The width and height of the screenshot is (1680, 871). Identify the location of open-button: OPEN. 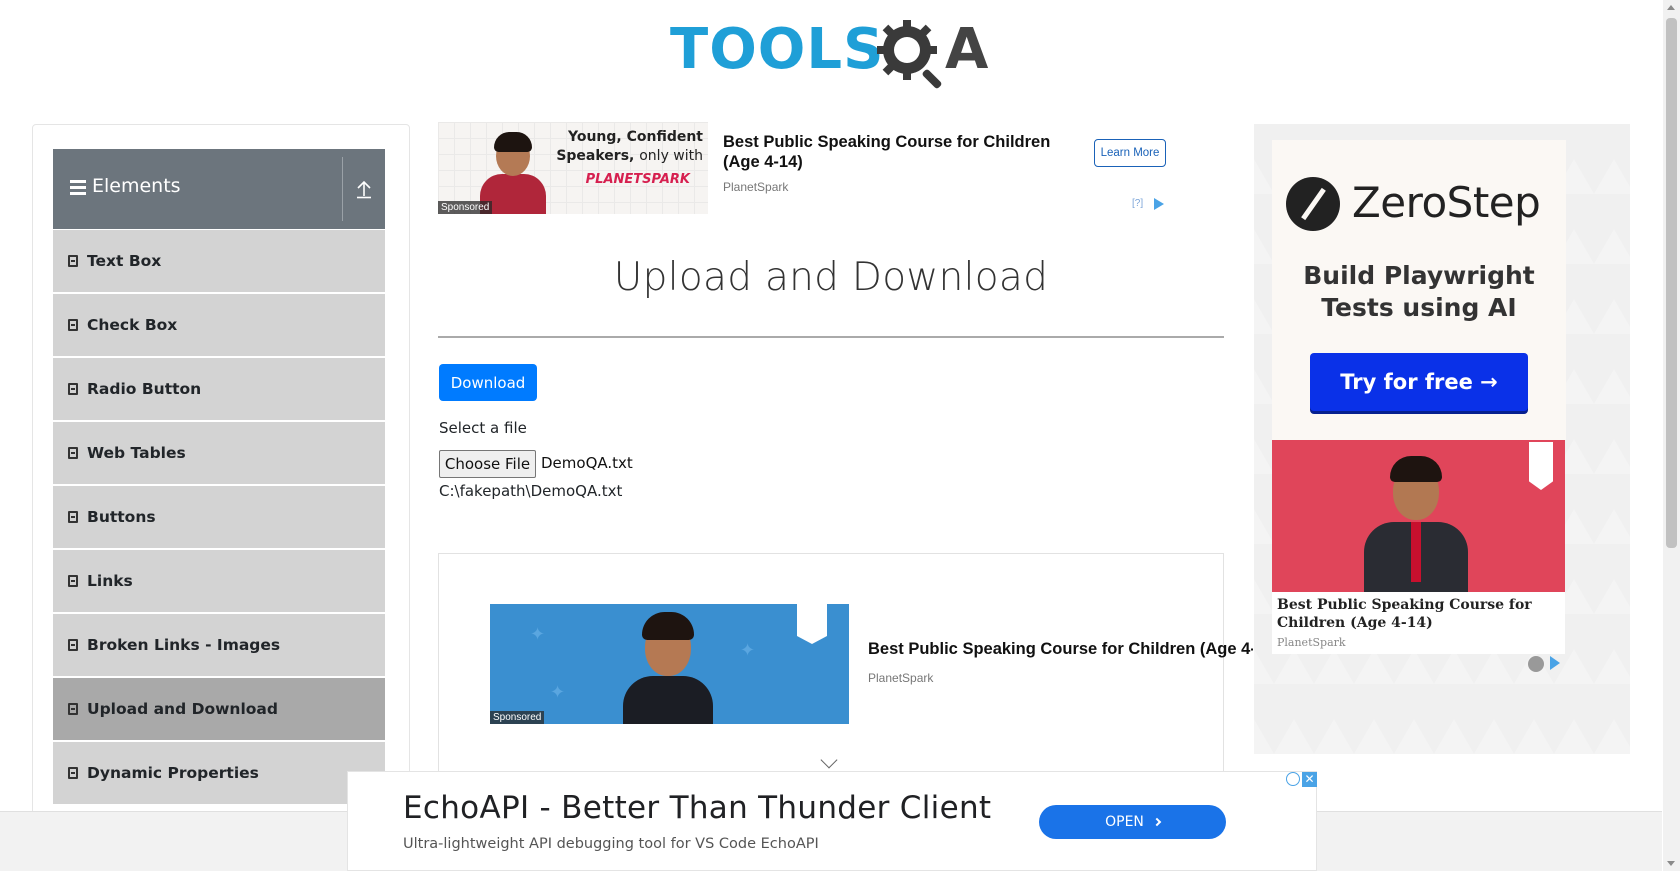
(1132, 822).